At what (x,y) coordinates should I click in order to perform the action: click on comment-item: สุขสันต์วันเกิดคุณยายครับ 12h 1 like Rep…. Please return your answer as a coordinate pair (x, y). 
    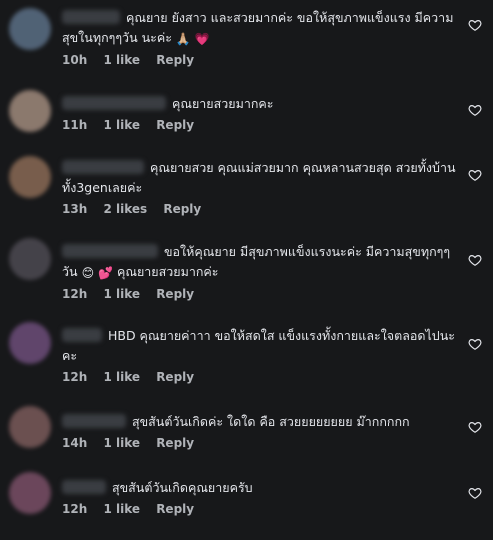
    Looking at the image, I should click on (246, 501).